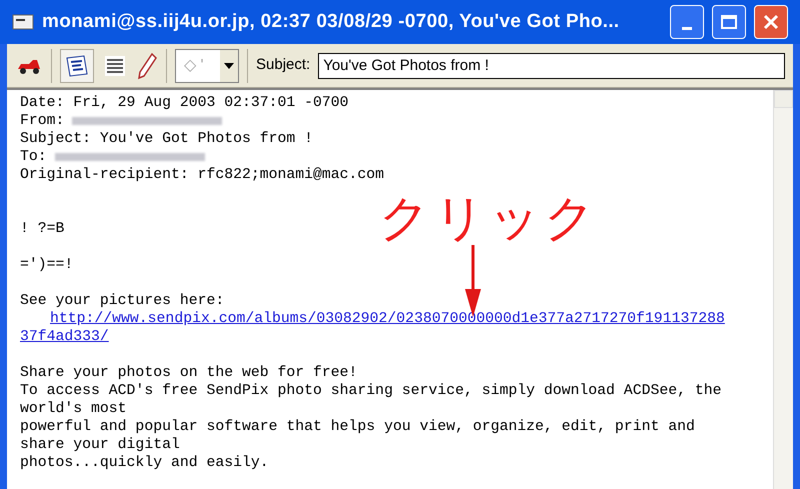 The width and height of the screenshot is (800, 489). What do you see at coordinates (551, 65) in the screenshot?
I see `subject-field: You've Got Photos from !` at bounding box center [551, 65].